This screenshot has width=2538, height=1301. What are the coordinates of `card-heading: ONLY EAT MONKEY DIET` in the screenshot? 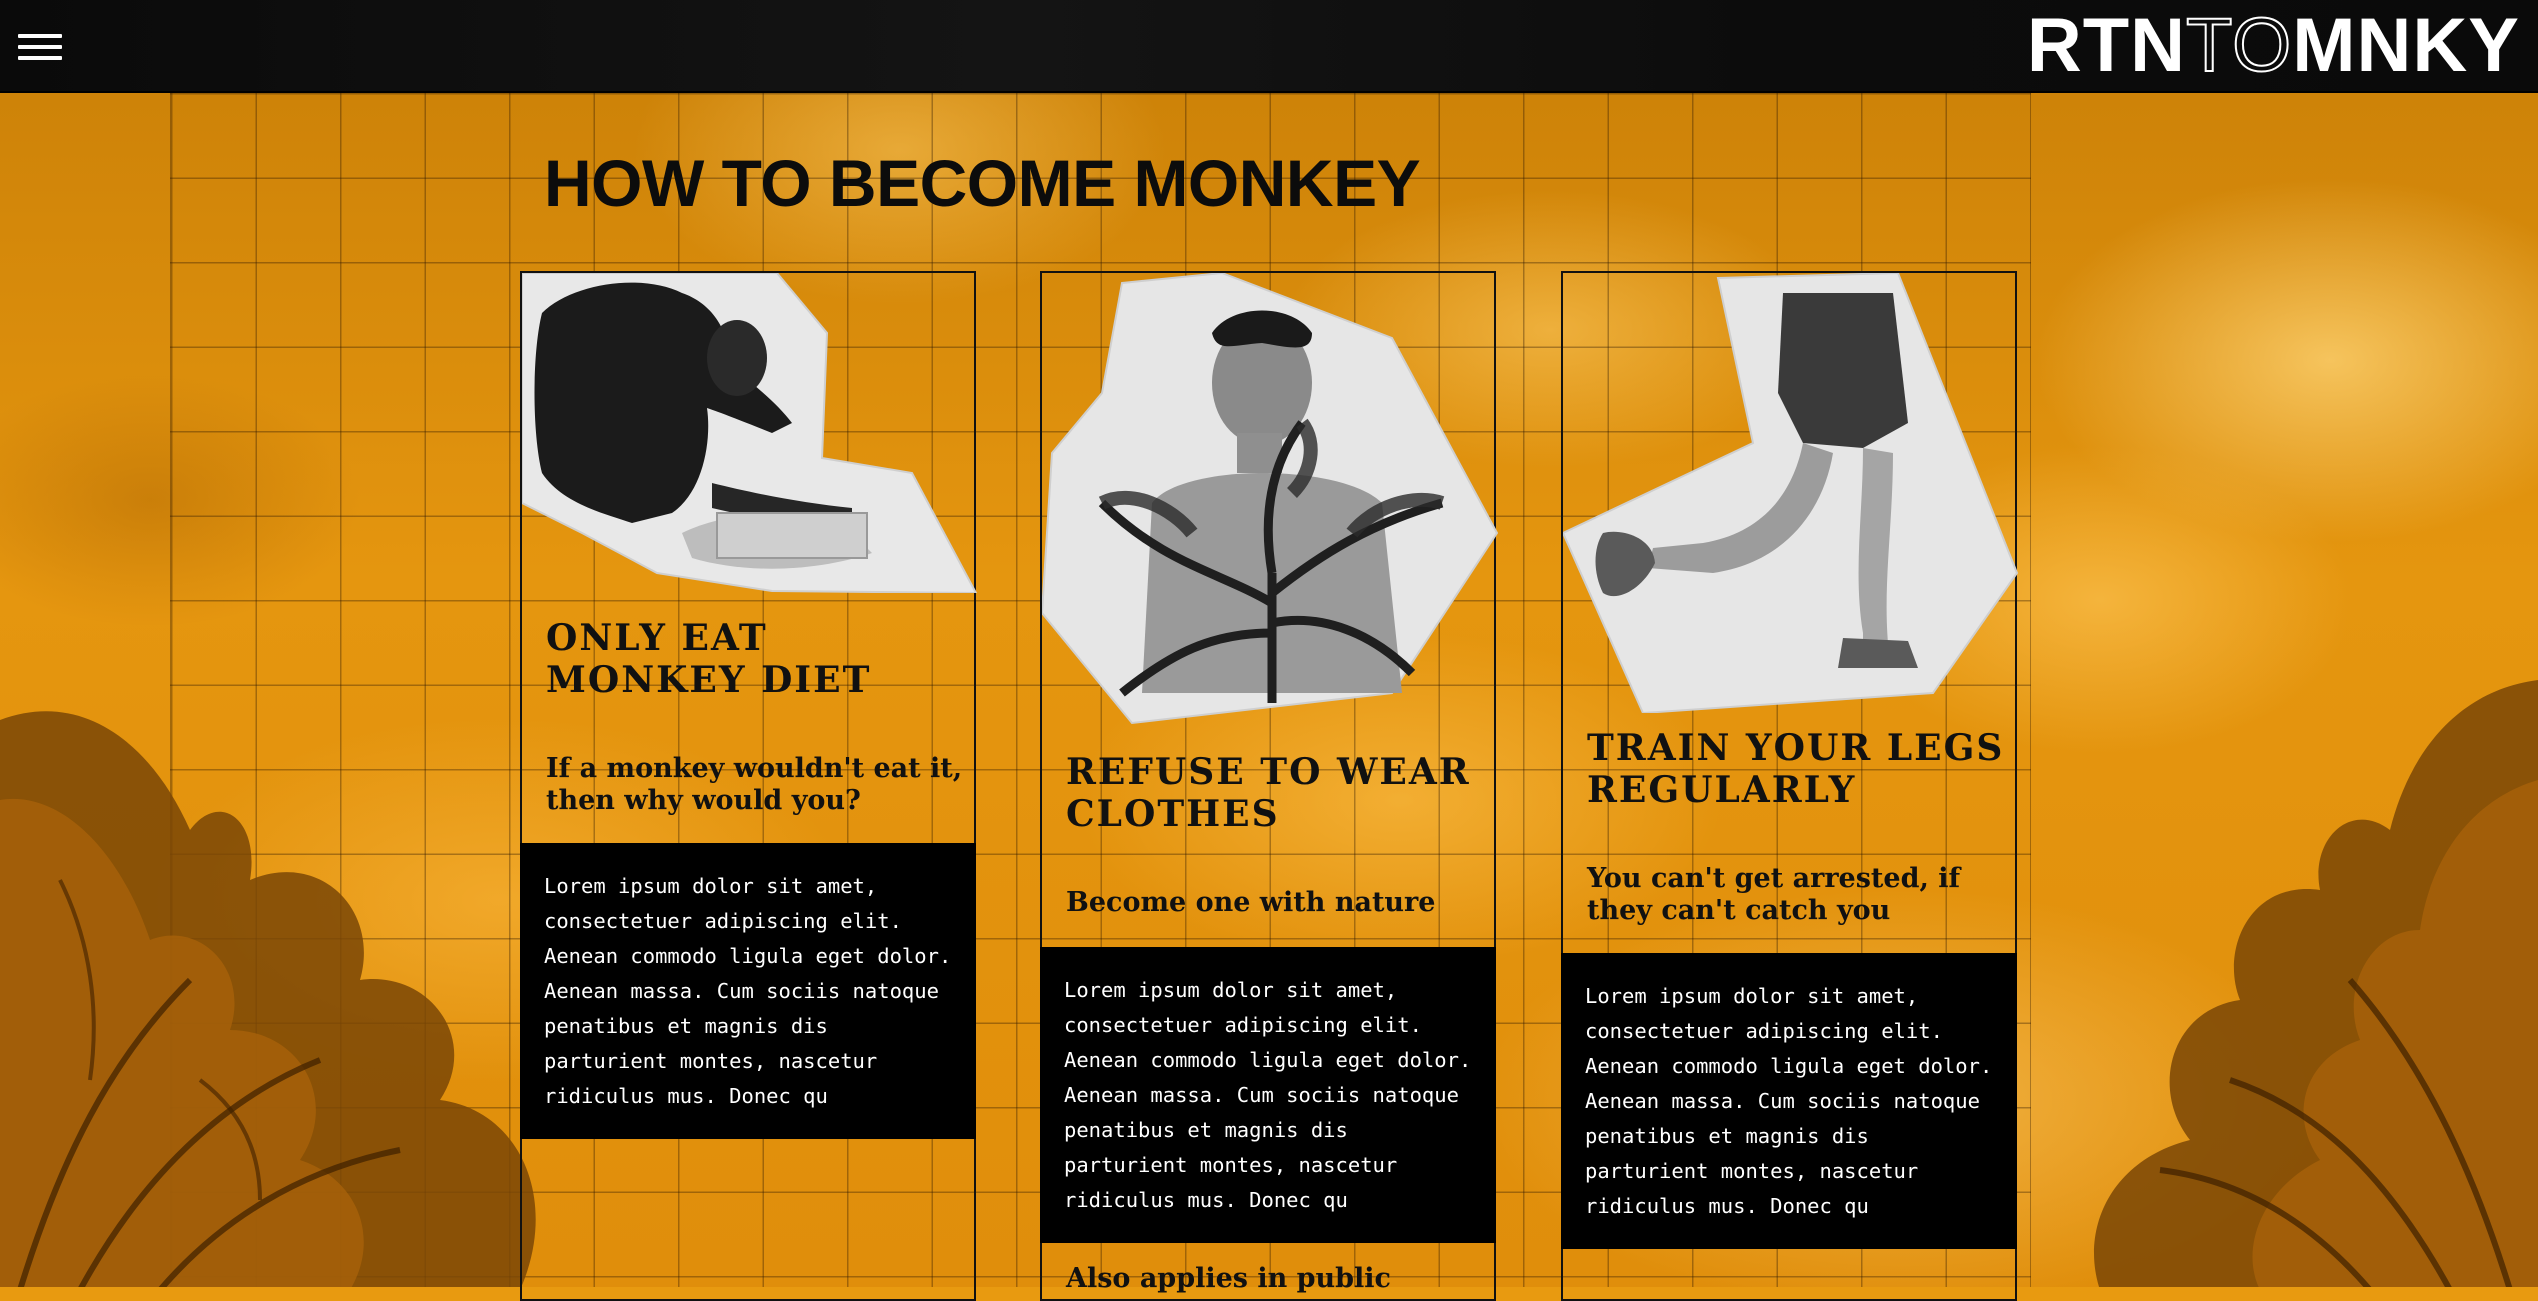 It's located at (708, 659).